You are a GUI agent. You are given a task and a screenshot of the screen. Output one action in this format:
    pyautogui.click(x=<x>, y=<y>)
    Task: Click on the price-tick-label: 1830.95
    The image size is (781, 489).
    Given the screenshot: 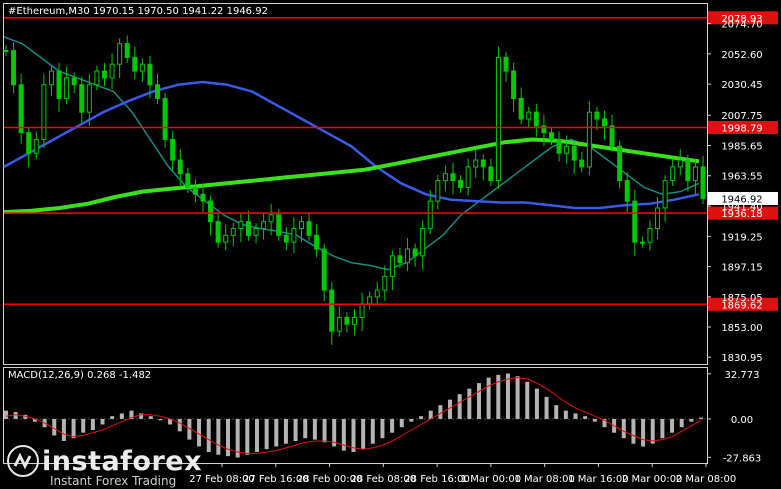 What is the action you would take?
    pyautogui.click(x=741, y=358)
    